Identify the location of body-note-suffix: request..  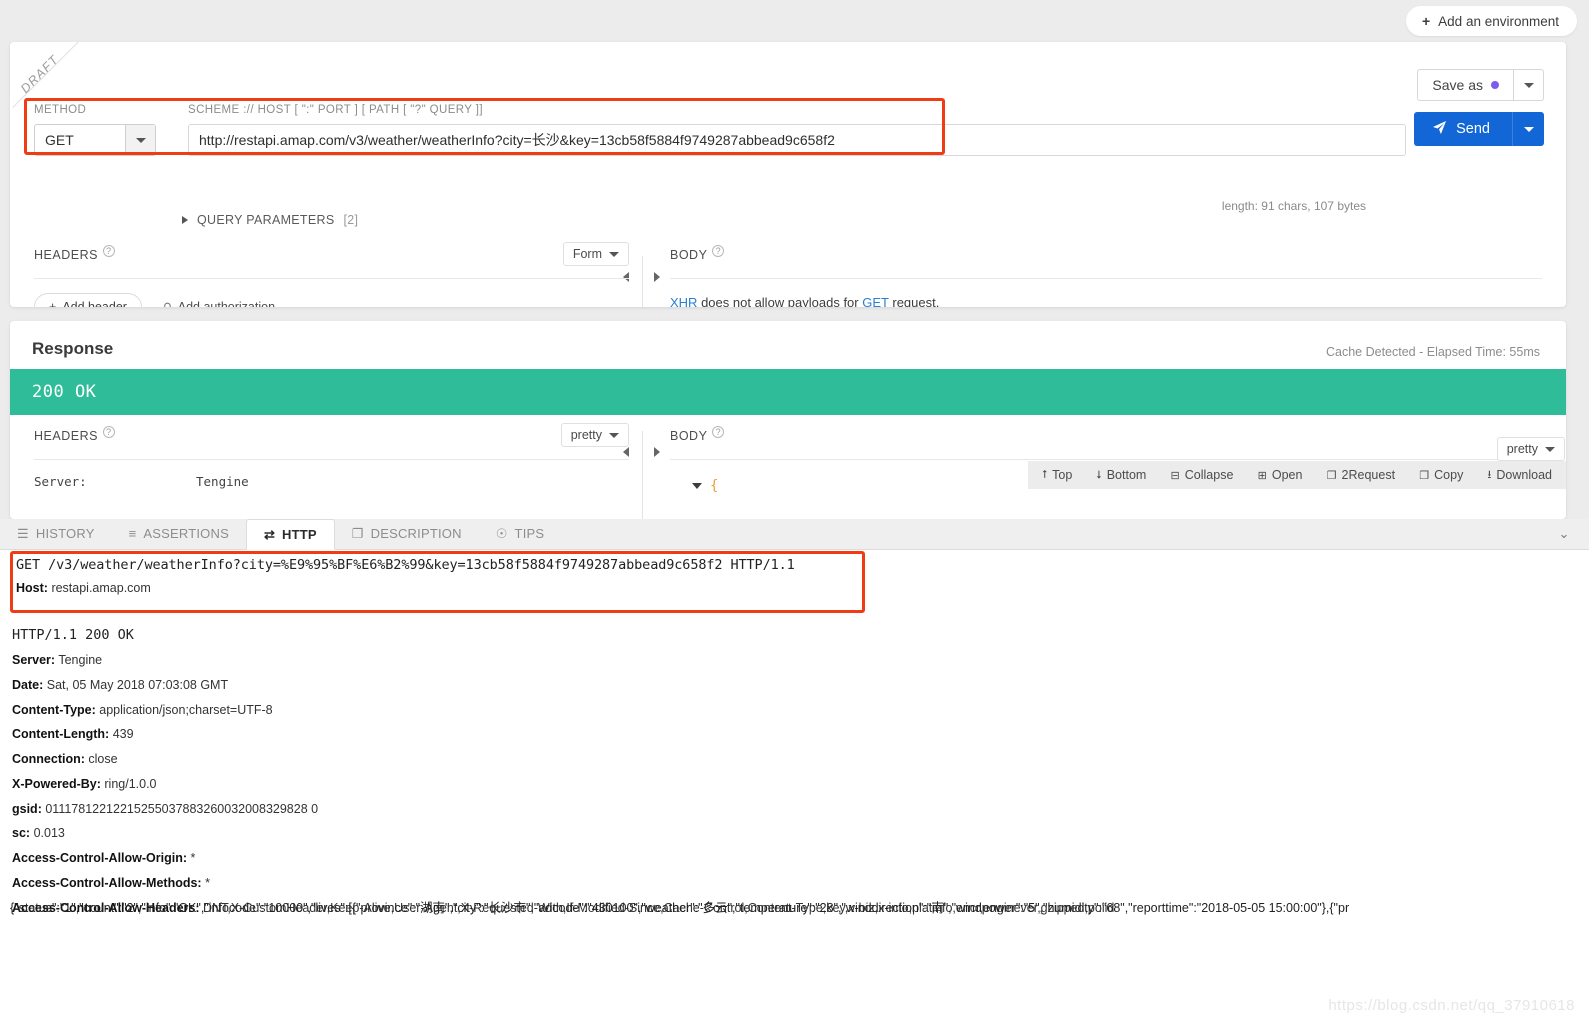
(916, 301).